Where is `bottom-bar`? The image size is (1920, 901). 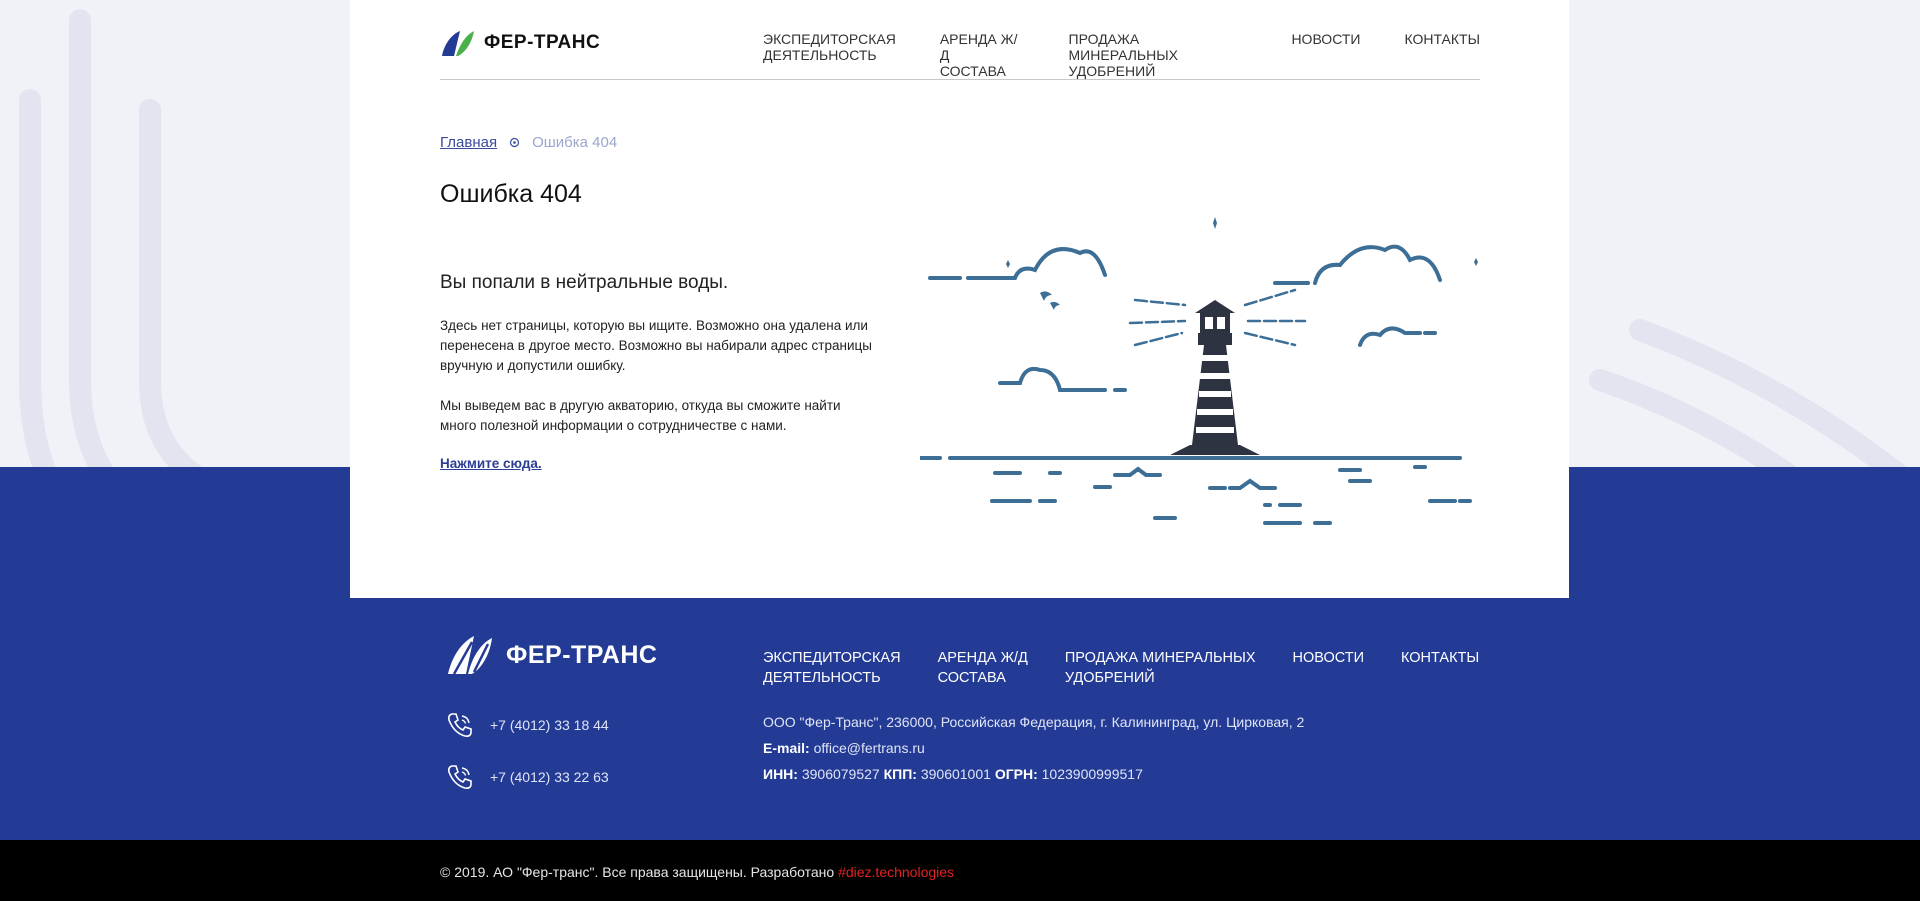
bottom-bar is located at coordinates (960, 870).